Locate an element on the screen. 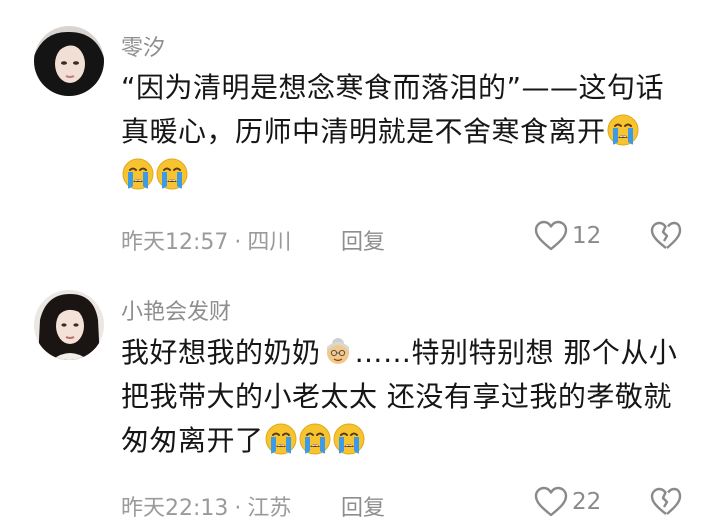  like-button: 12 is located at coordinates (567, 236).